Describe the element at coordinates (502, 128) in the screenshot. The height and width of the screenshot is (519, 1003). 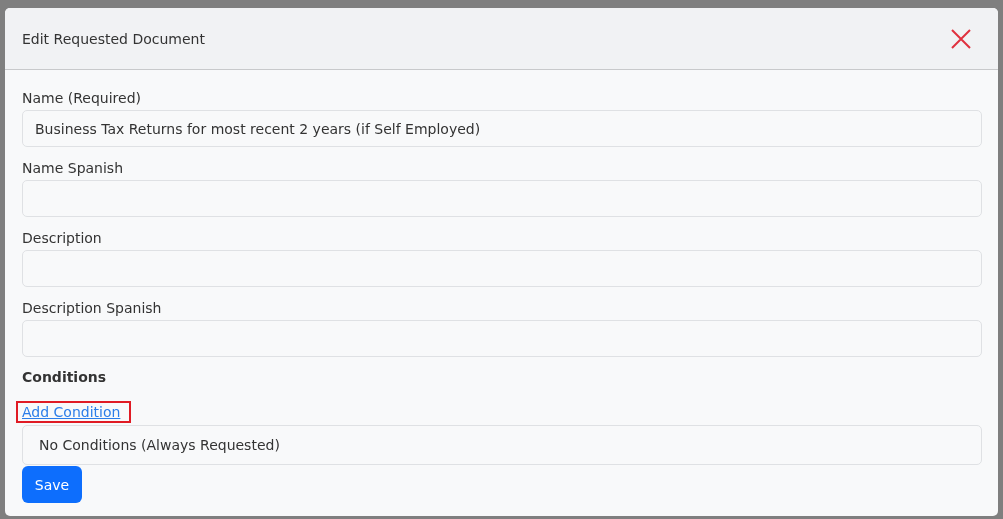
I see `text-field: Business Tax Returns for most recent 2 years (if Self Employed)` at that location.